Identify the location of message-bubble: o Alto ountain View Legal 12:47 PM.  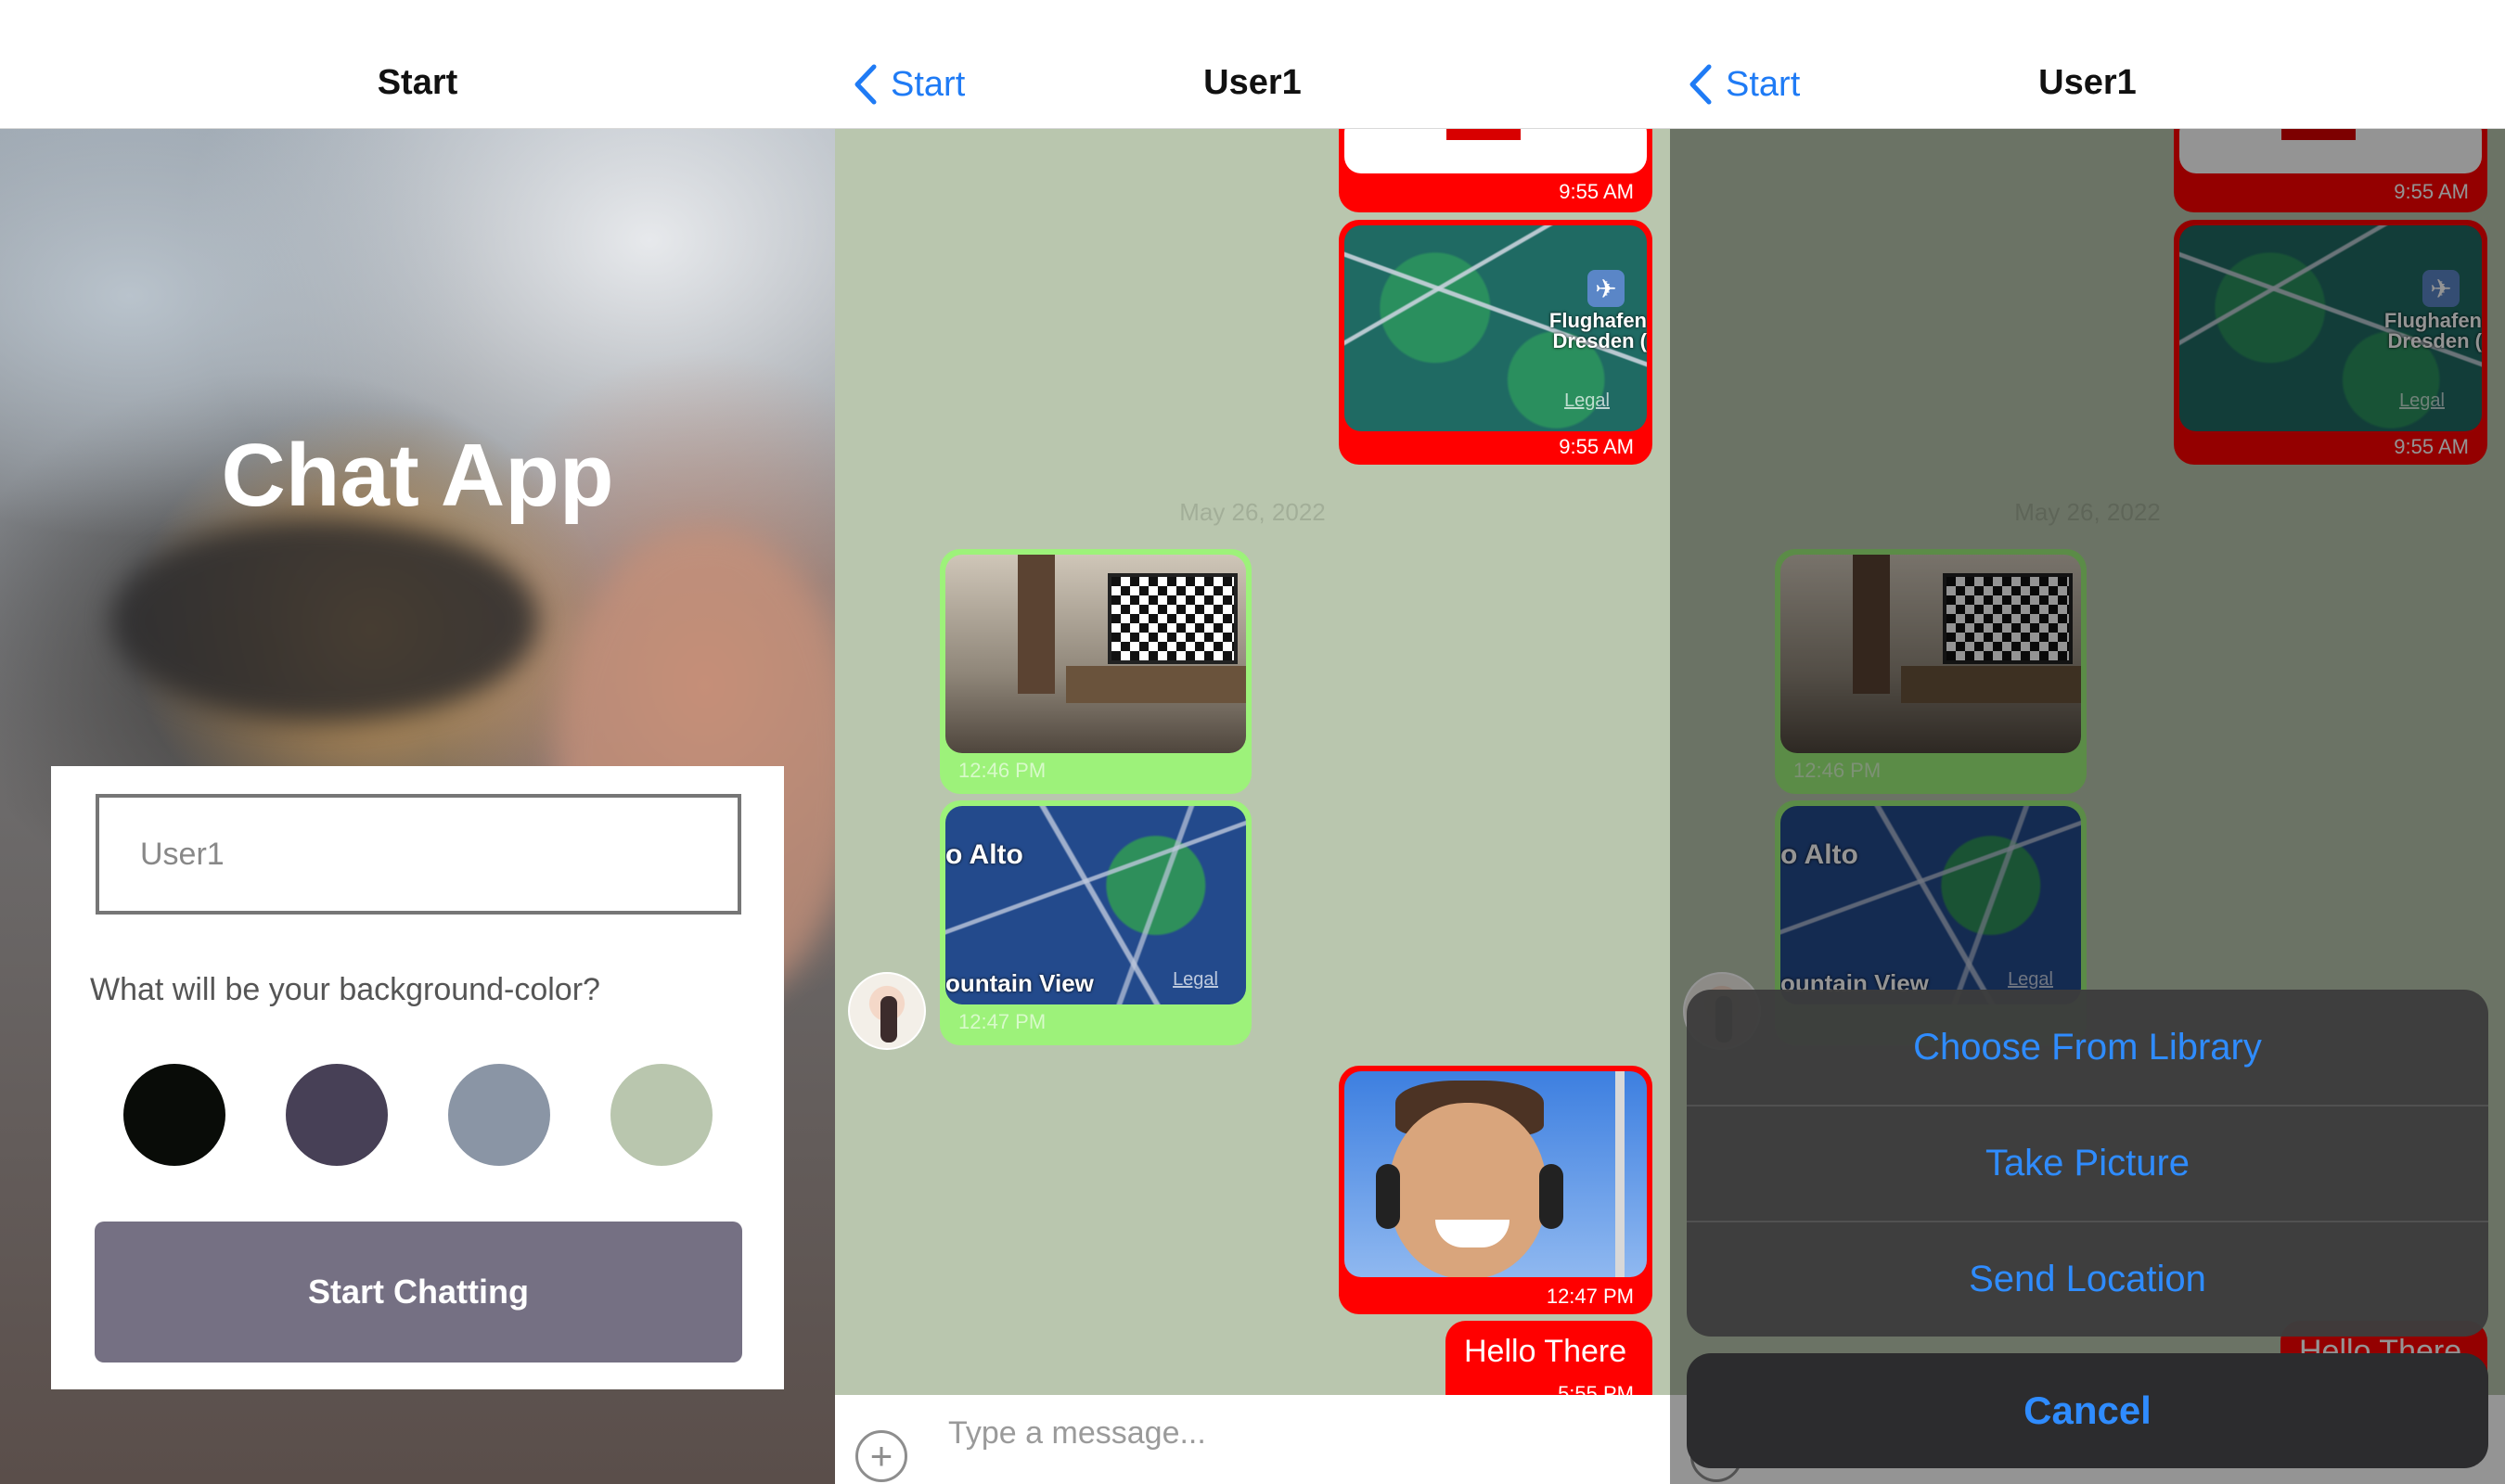
(1096, 922).